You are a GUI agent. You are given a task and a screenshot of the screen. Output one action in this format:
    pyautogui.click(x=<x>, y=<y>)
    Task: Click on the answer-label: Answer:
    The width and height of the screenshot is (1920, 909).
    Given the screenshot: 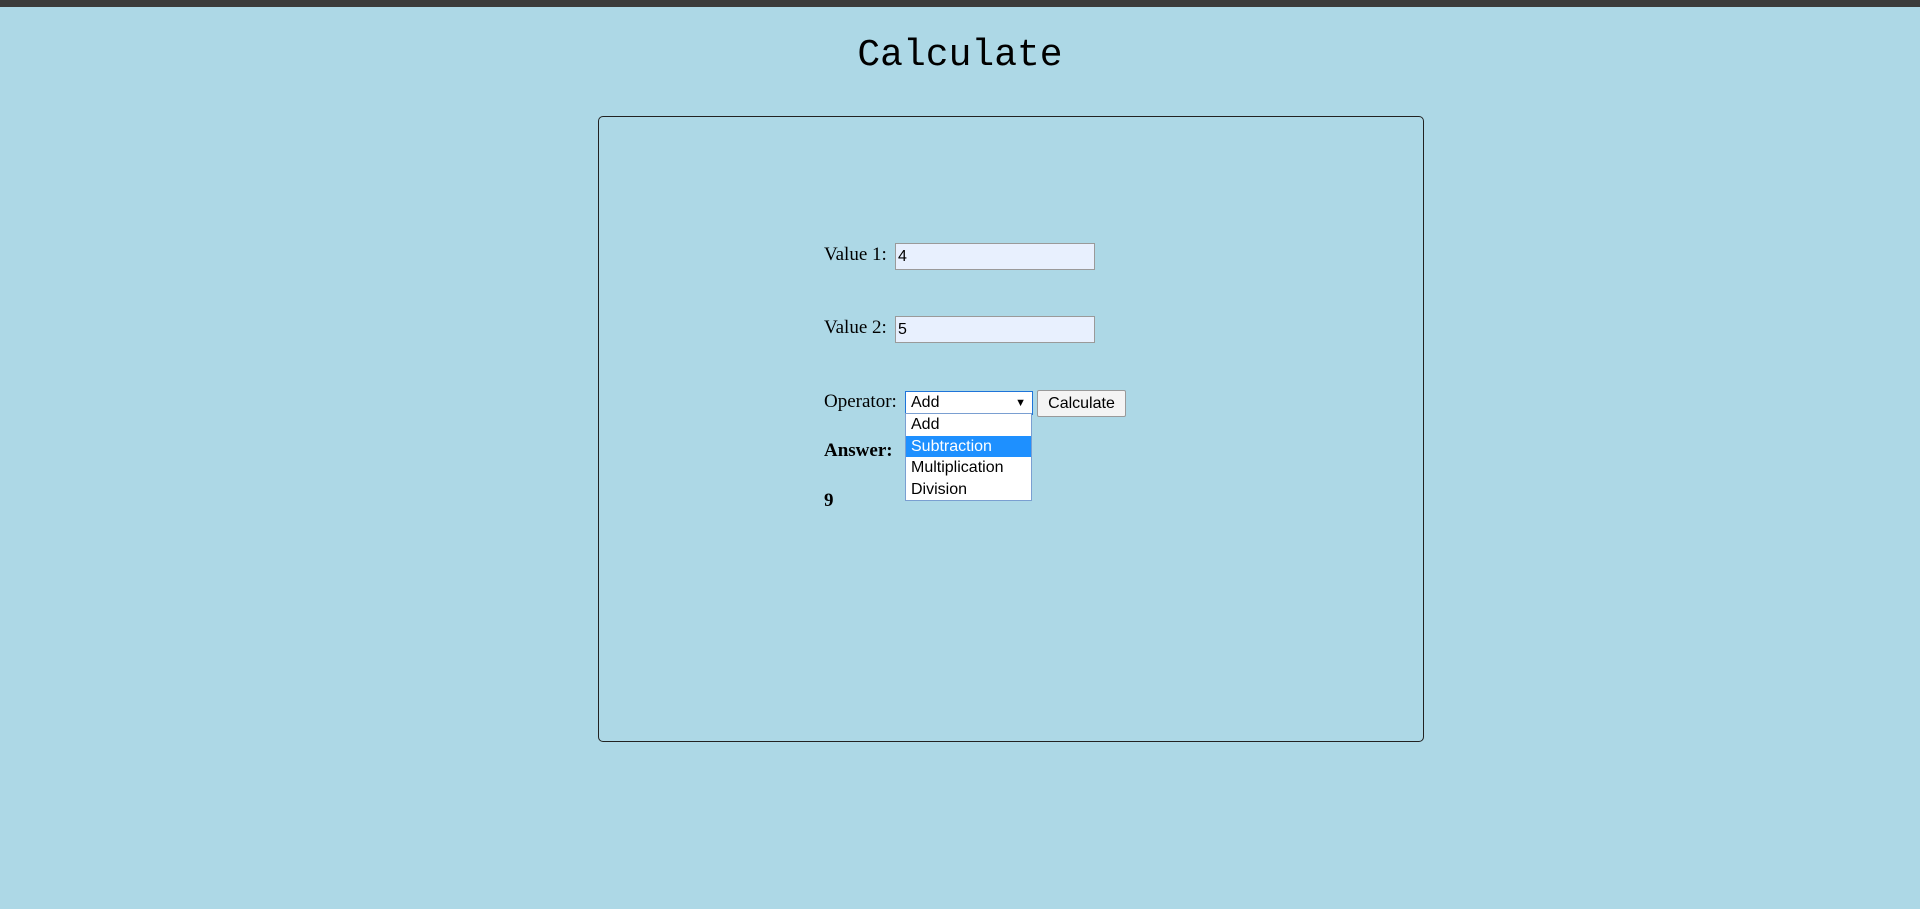 What is the action you would take?
    pyautogui.click(x=858, y=450)
    